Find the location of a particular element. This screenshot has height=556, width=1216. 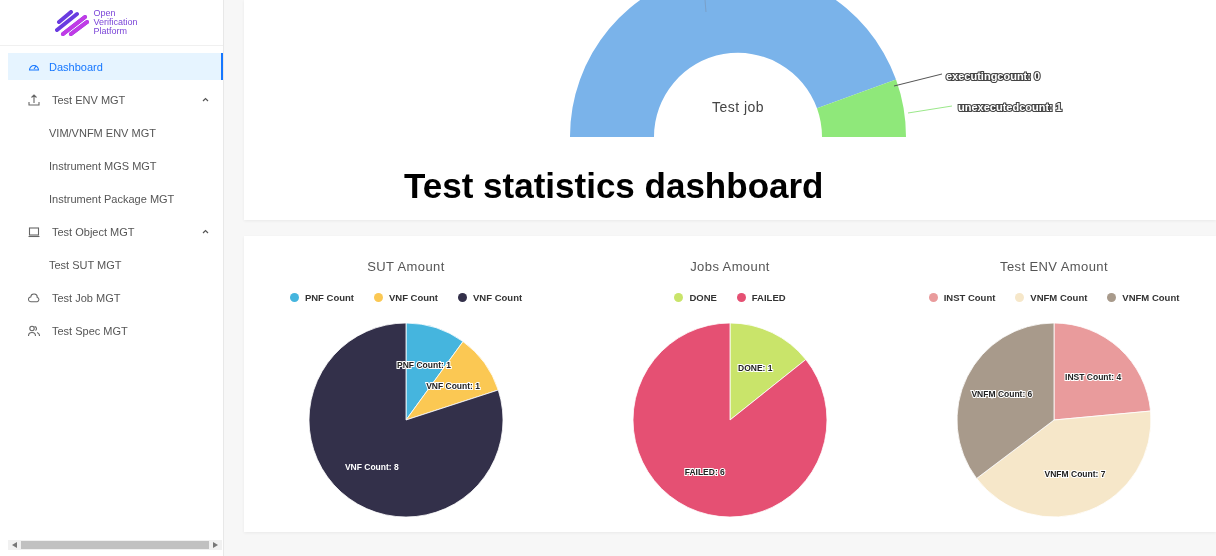

logo-icon is located at coordinates (72, 22).